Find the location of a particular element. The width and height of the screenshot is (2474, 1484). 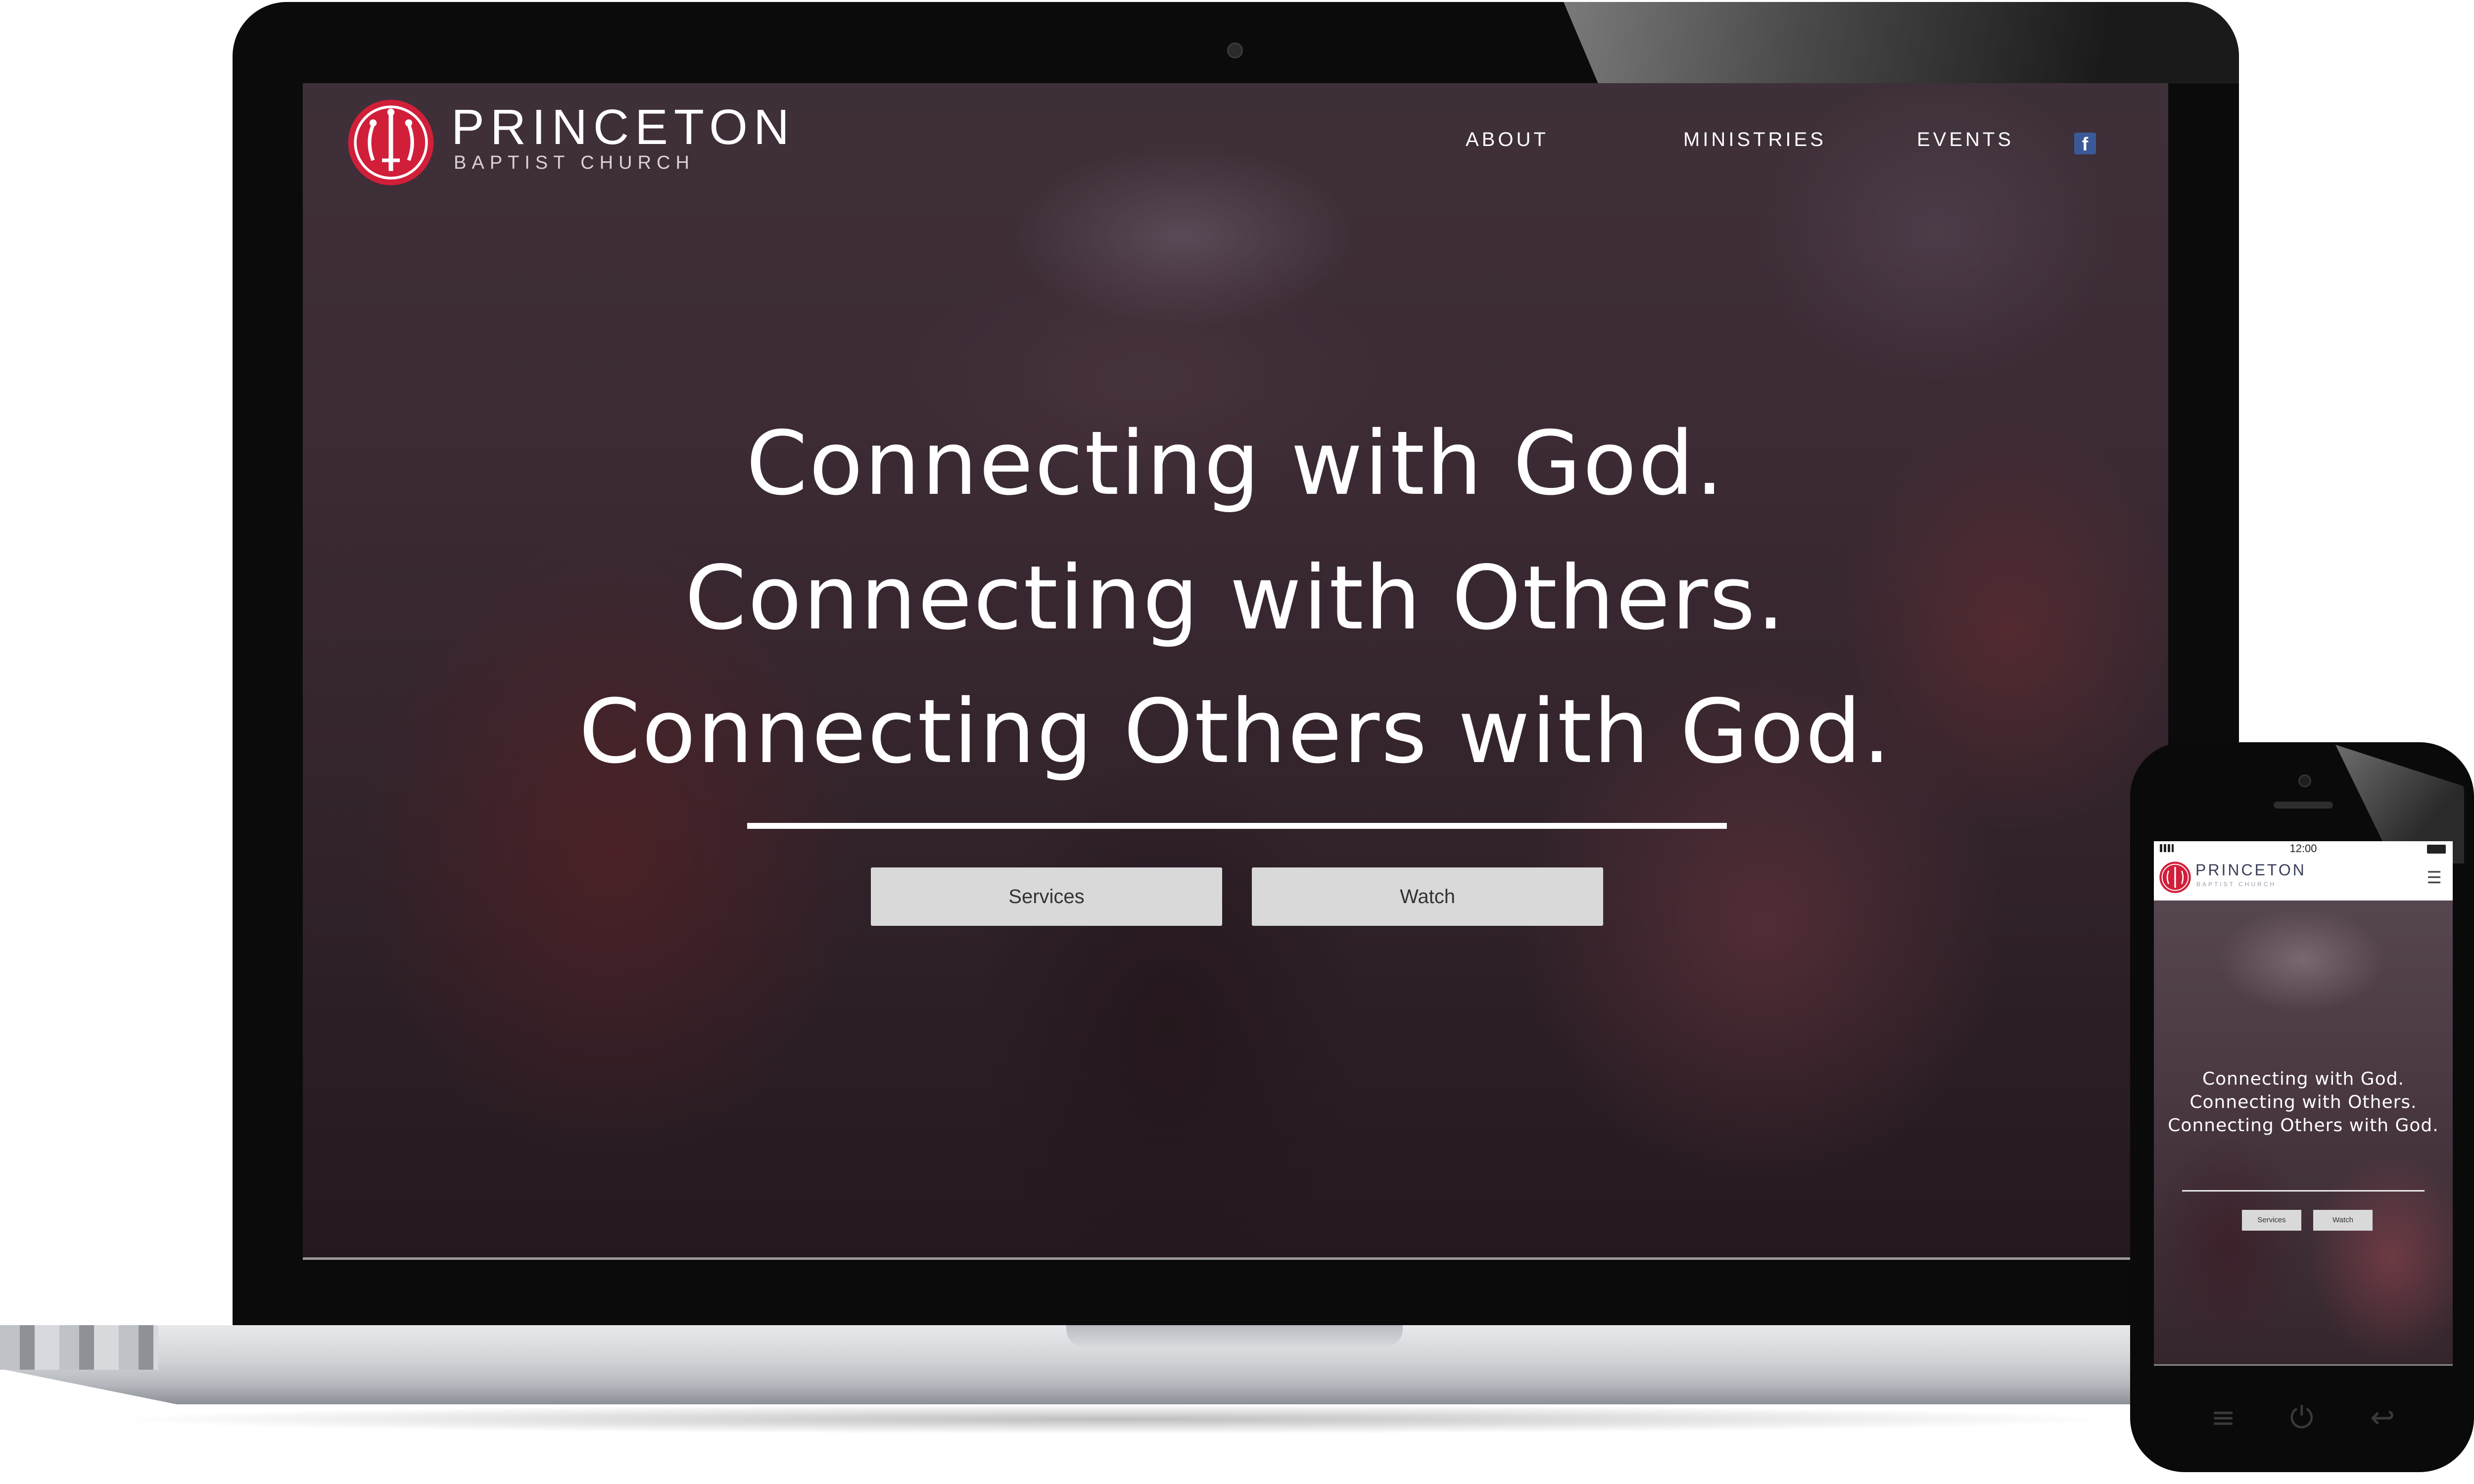

phone-camera is located at coordinates (2304, 780).